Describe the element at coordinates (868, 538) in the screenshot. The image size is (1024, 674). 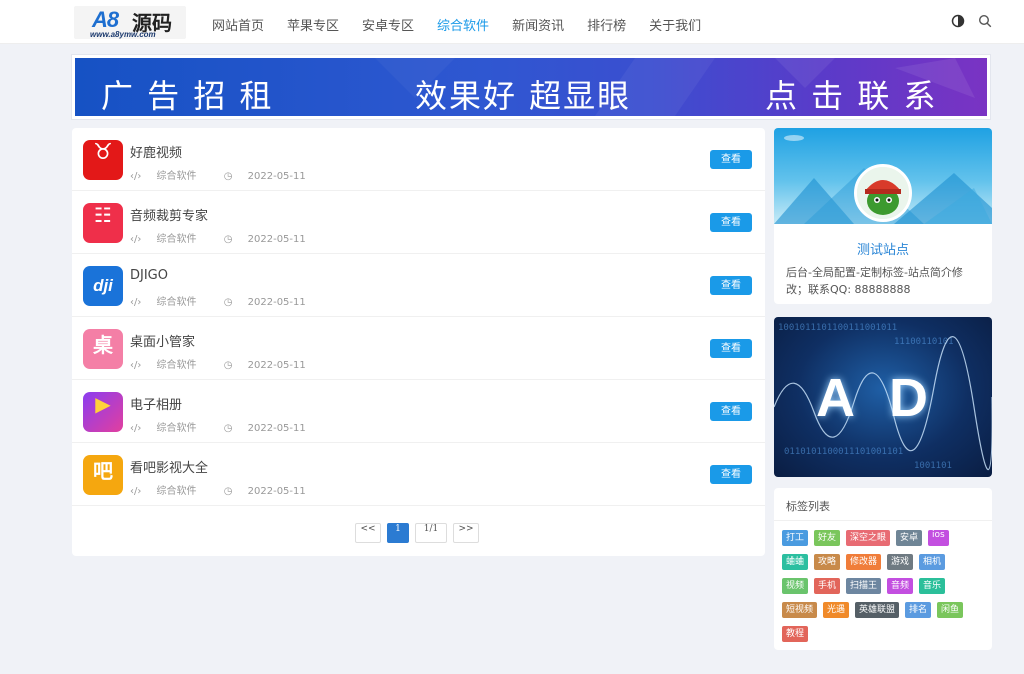
I see `tag-item: 深空之眼` at that location.